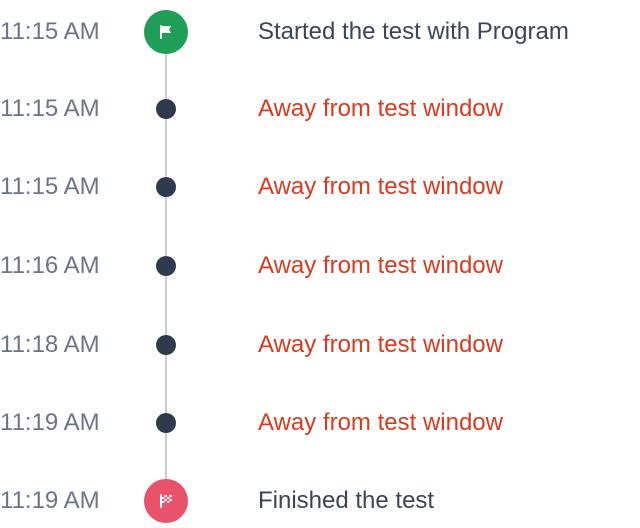  Describe the element at coordinates (413, 31) in the screenshot. I see `event-text: Started the test with Program` at that location.